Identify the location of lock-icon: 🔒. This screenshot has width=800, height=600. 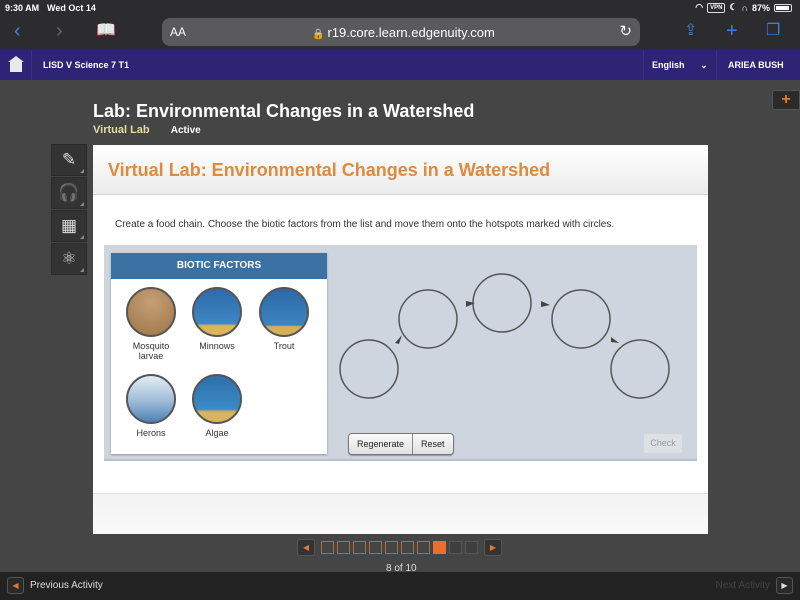
(318, 34).